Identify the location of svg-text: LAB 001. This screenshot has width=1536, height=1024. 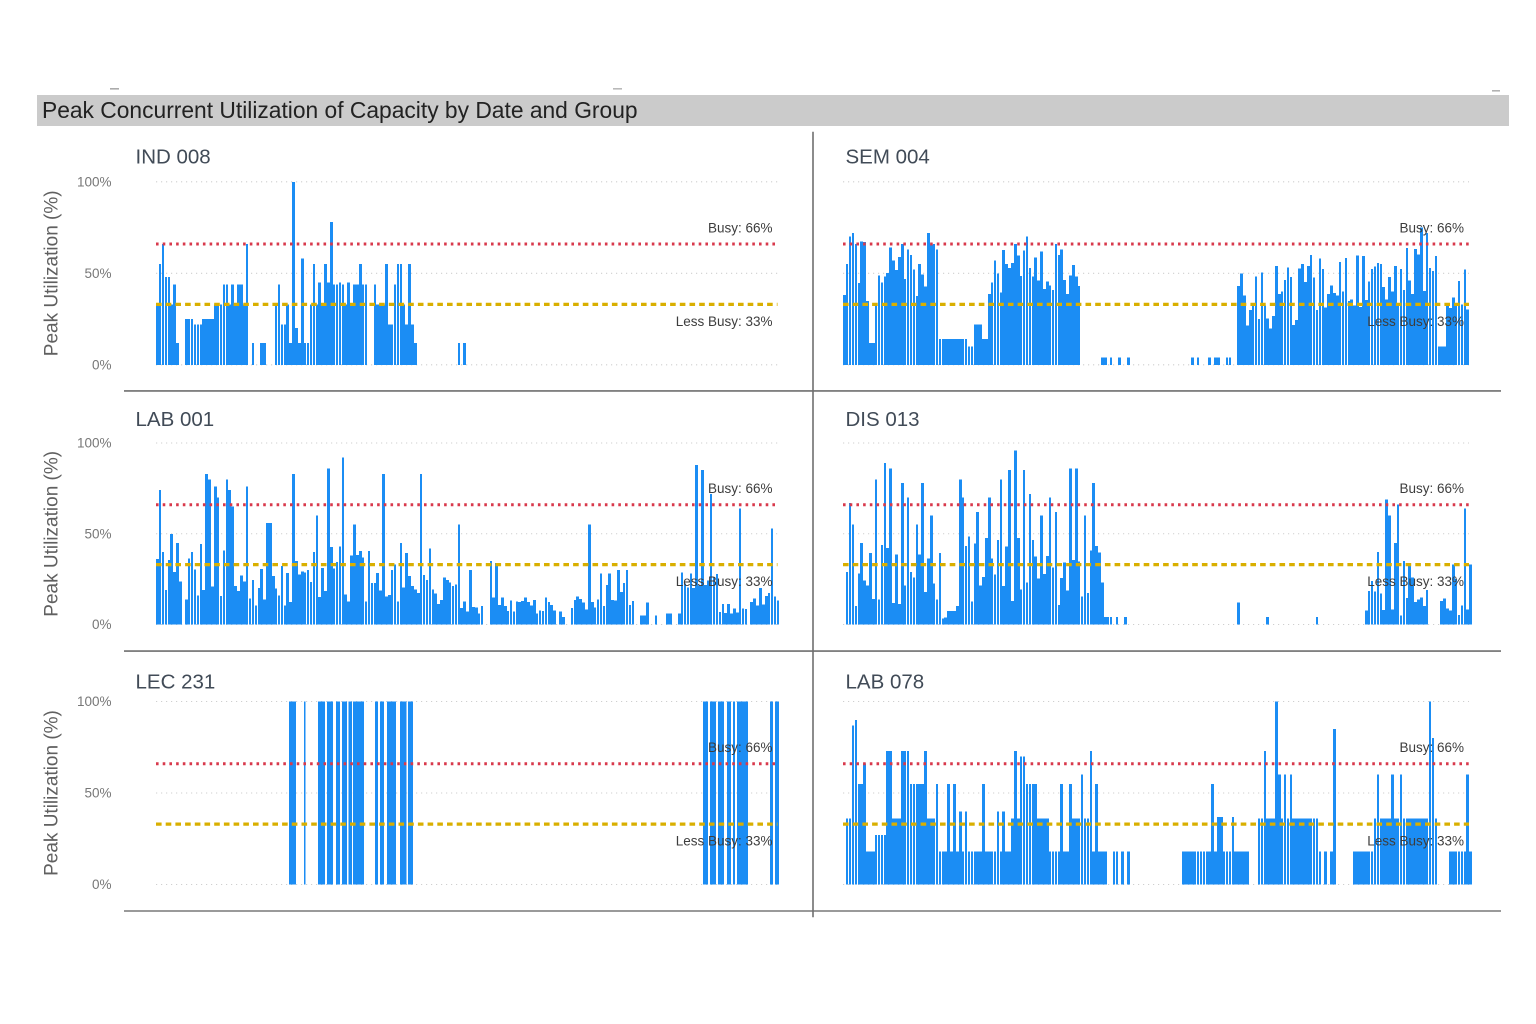
(175, 419).